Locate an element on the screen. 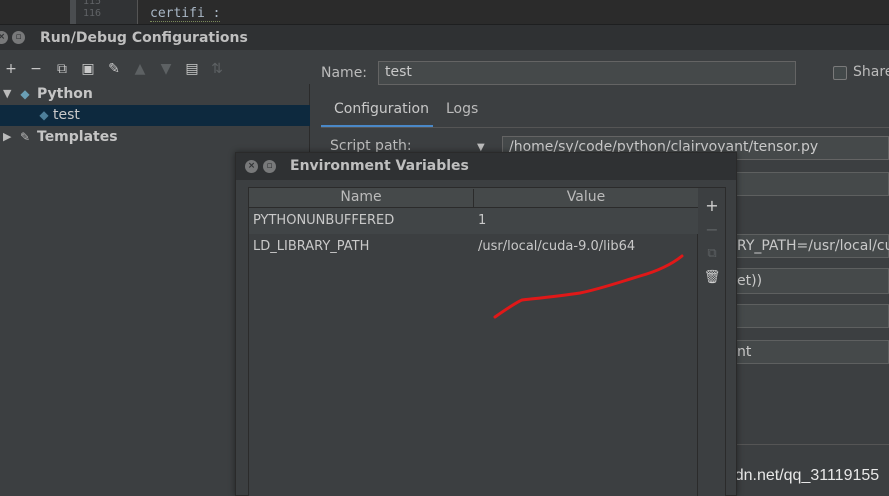 The width and height of the screenshot is (889, 496). table-row: PYTHONUNBUFFERED 1 is located at coordinates (473, 221).